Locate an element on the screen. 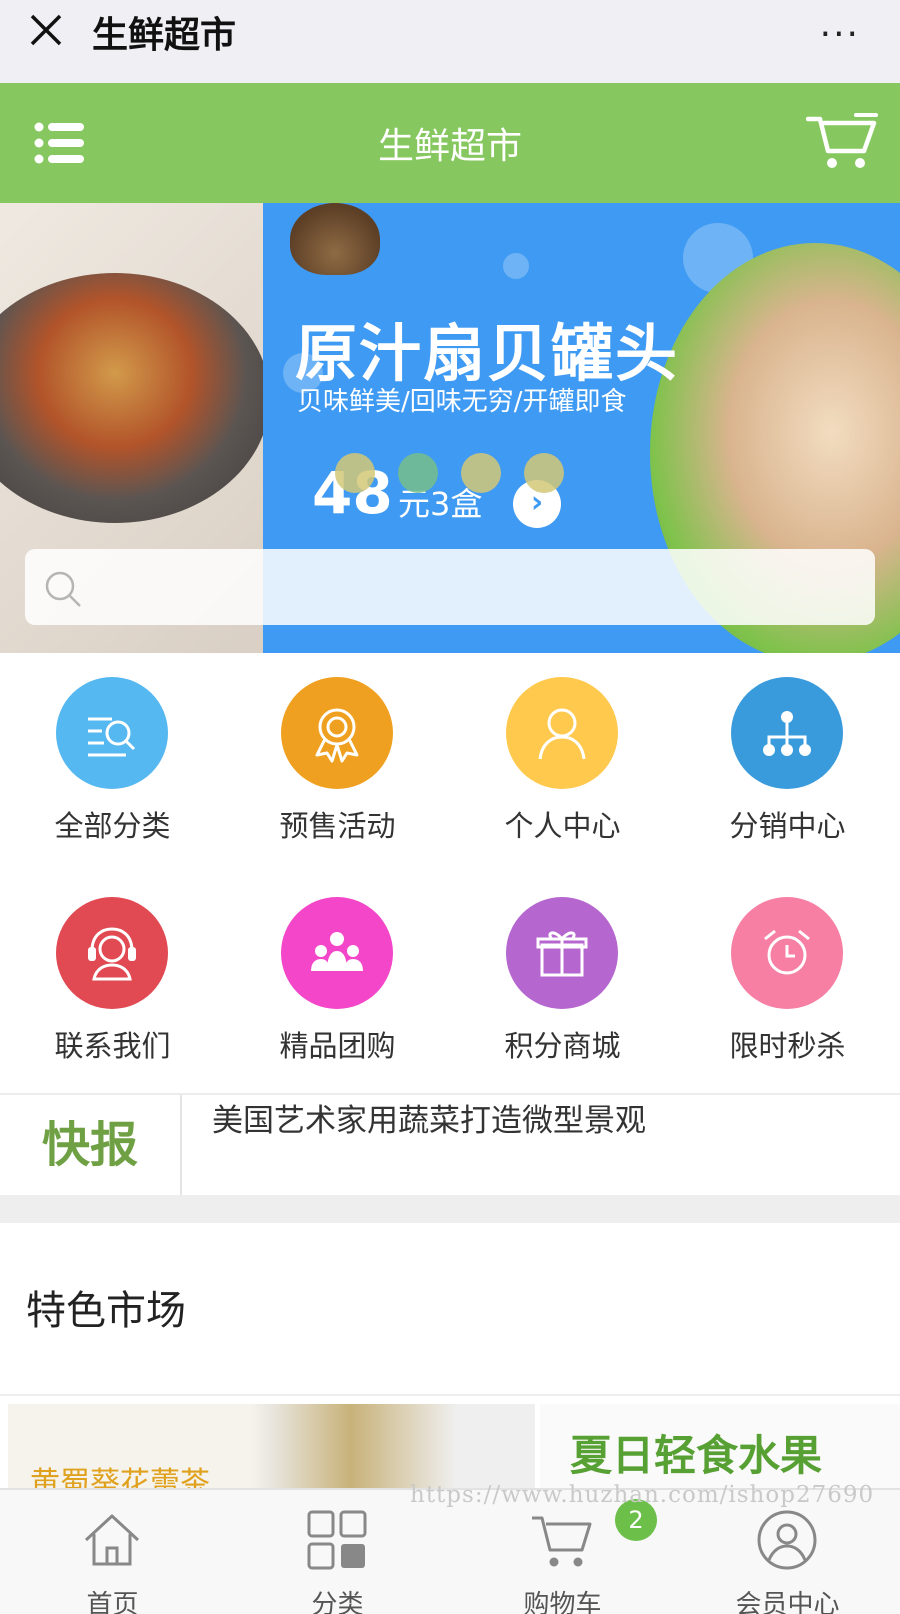 The width and height of the screenshot is (900, 1614). tab-home: 首页 is located at coordinates (112, 1552).